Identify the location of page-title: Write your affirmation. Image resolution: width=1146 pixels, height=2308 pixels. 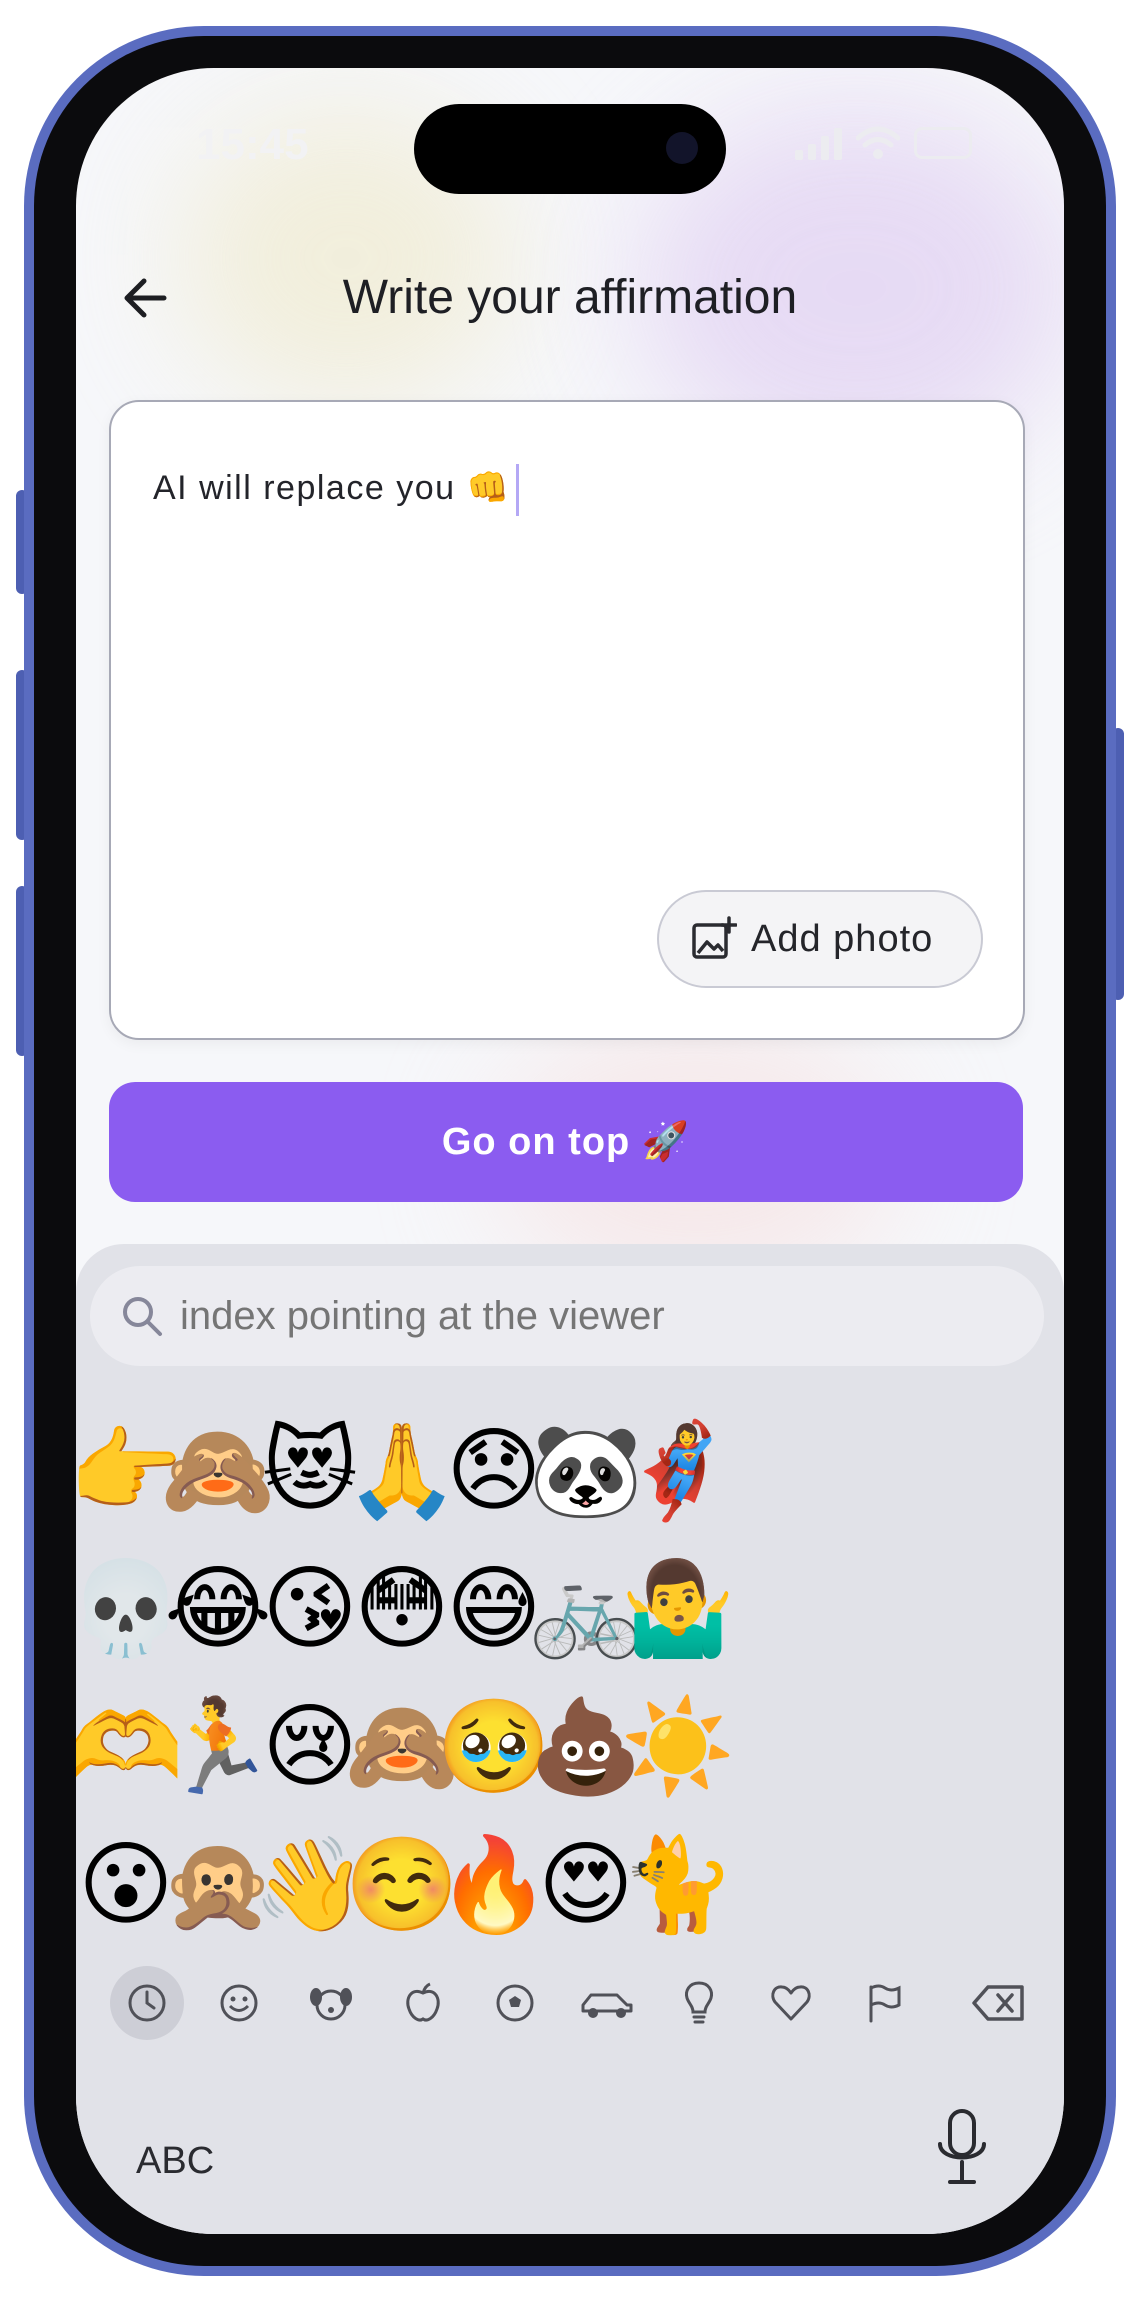
(570, 297).